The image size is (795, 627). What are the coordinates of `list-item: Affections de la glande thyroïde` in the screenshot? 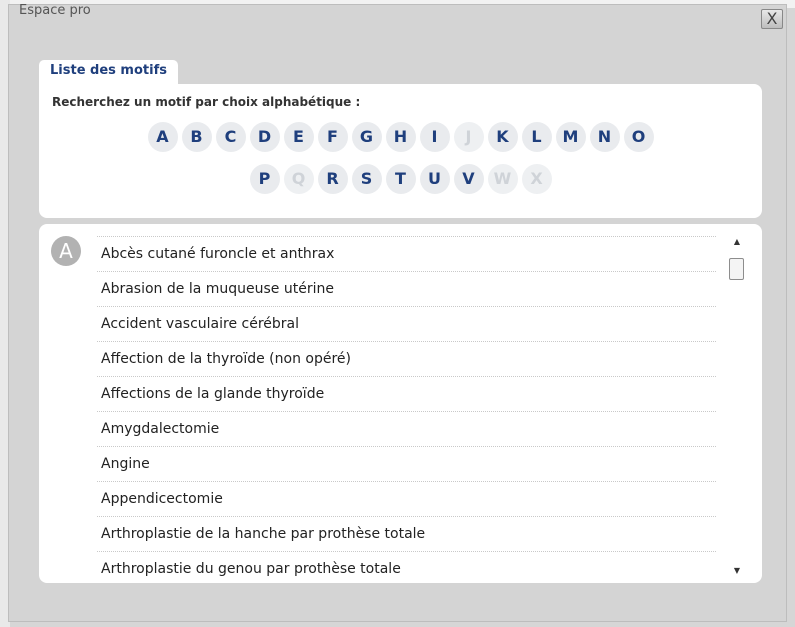 It's located at (406, 394).